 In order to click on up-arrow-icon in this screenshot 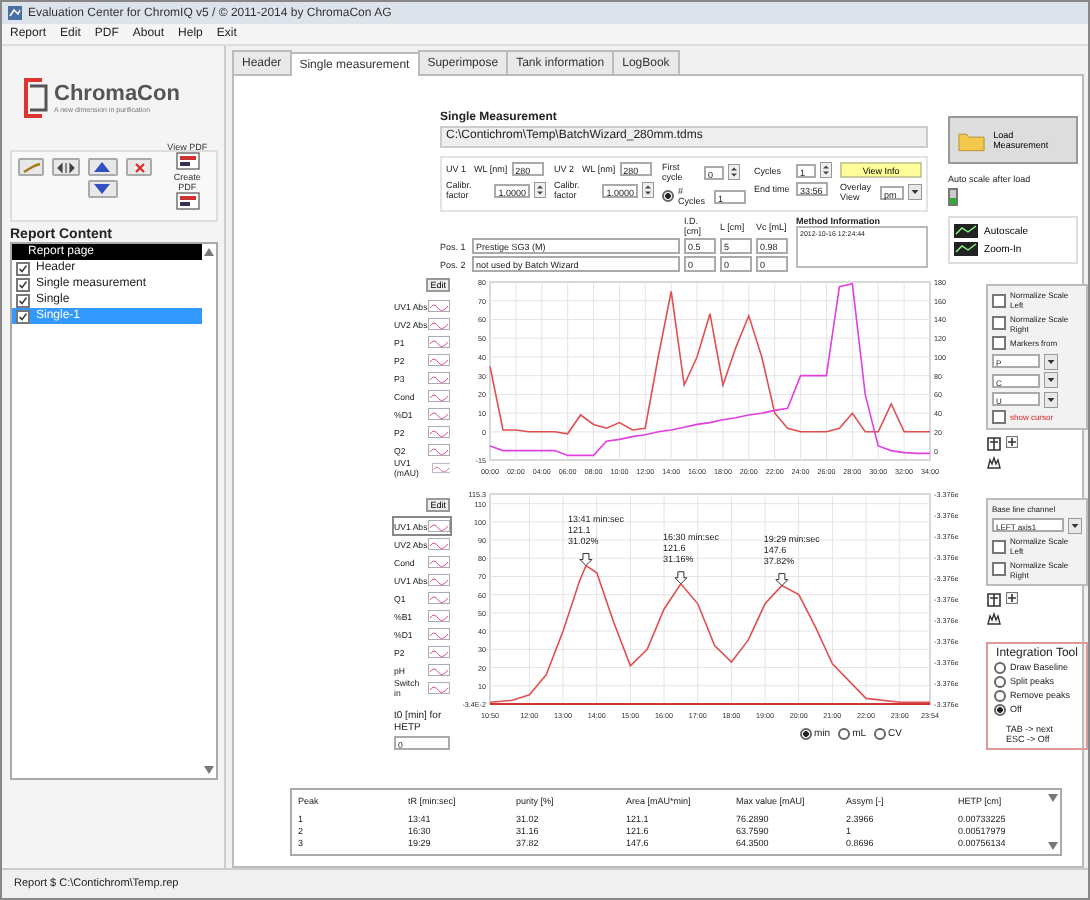, I will do `click(102, 167)`.